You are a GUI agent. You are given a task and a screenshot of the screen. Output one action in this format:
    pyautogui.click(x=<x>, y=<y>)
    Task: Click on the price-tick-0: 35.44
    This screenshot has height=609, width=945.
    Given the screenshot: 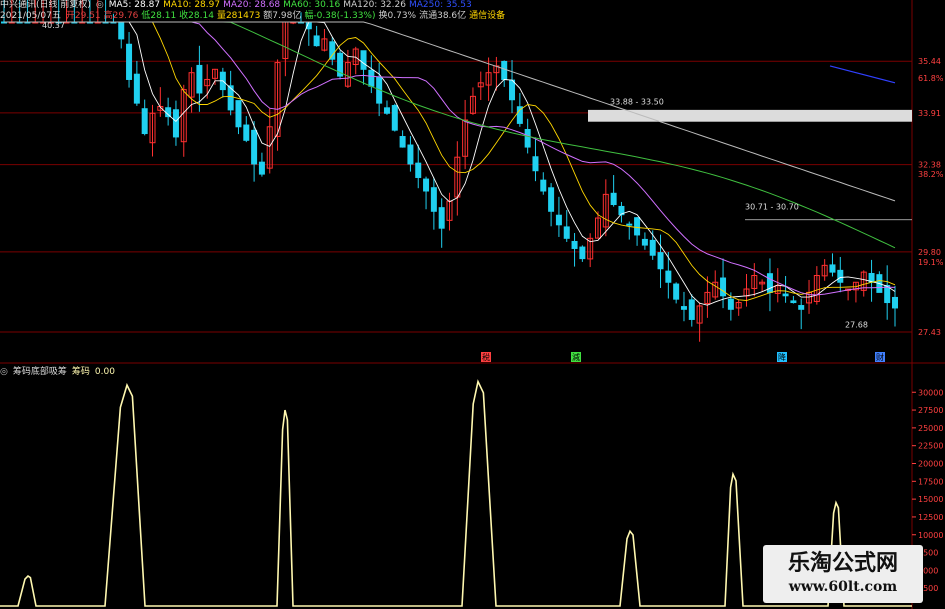 What is the action you would take?
    pyautogui.click(x=929, y=61)
    